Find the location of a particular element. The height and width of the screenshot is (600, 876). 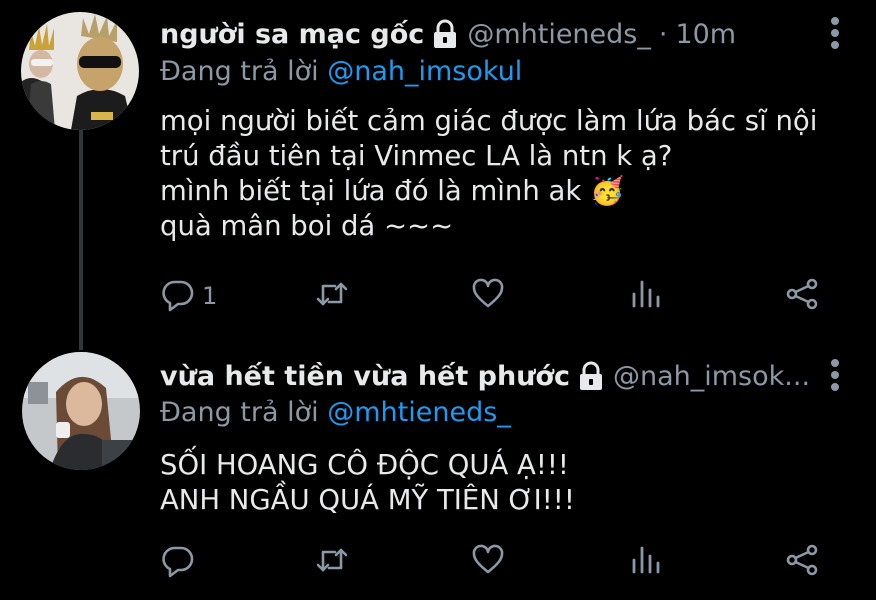

tweet-text-segment: mình biết tại lứa đó là mình ak is located at coordinates (371, 191).